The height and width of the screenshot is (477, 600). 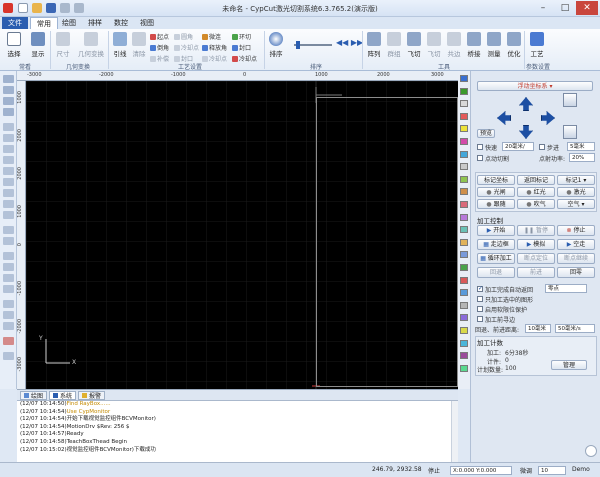 I want to click on settings-tool-icon, so click(x=8, y=356).